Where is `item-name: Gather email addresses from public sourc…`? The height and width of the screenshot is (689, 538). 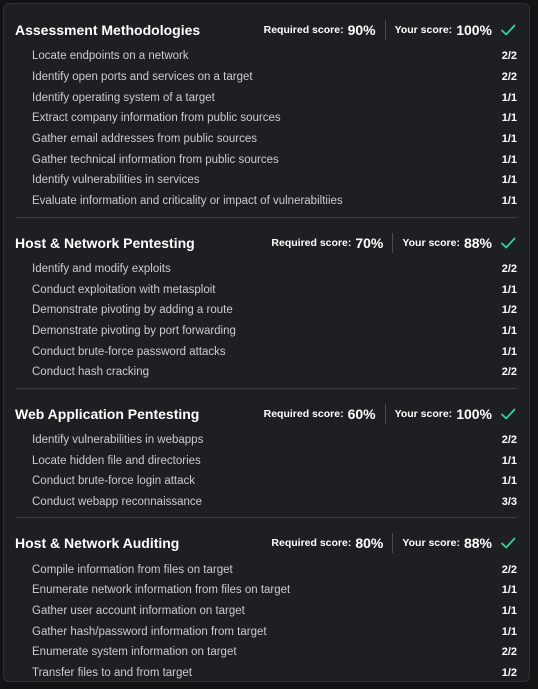
item-name: Gather email addresses from public sourc… is located at coordinates (144, 139).